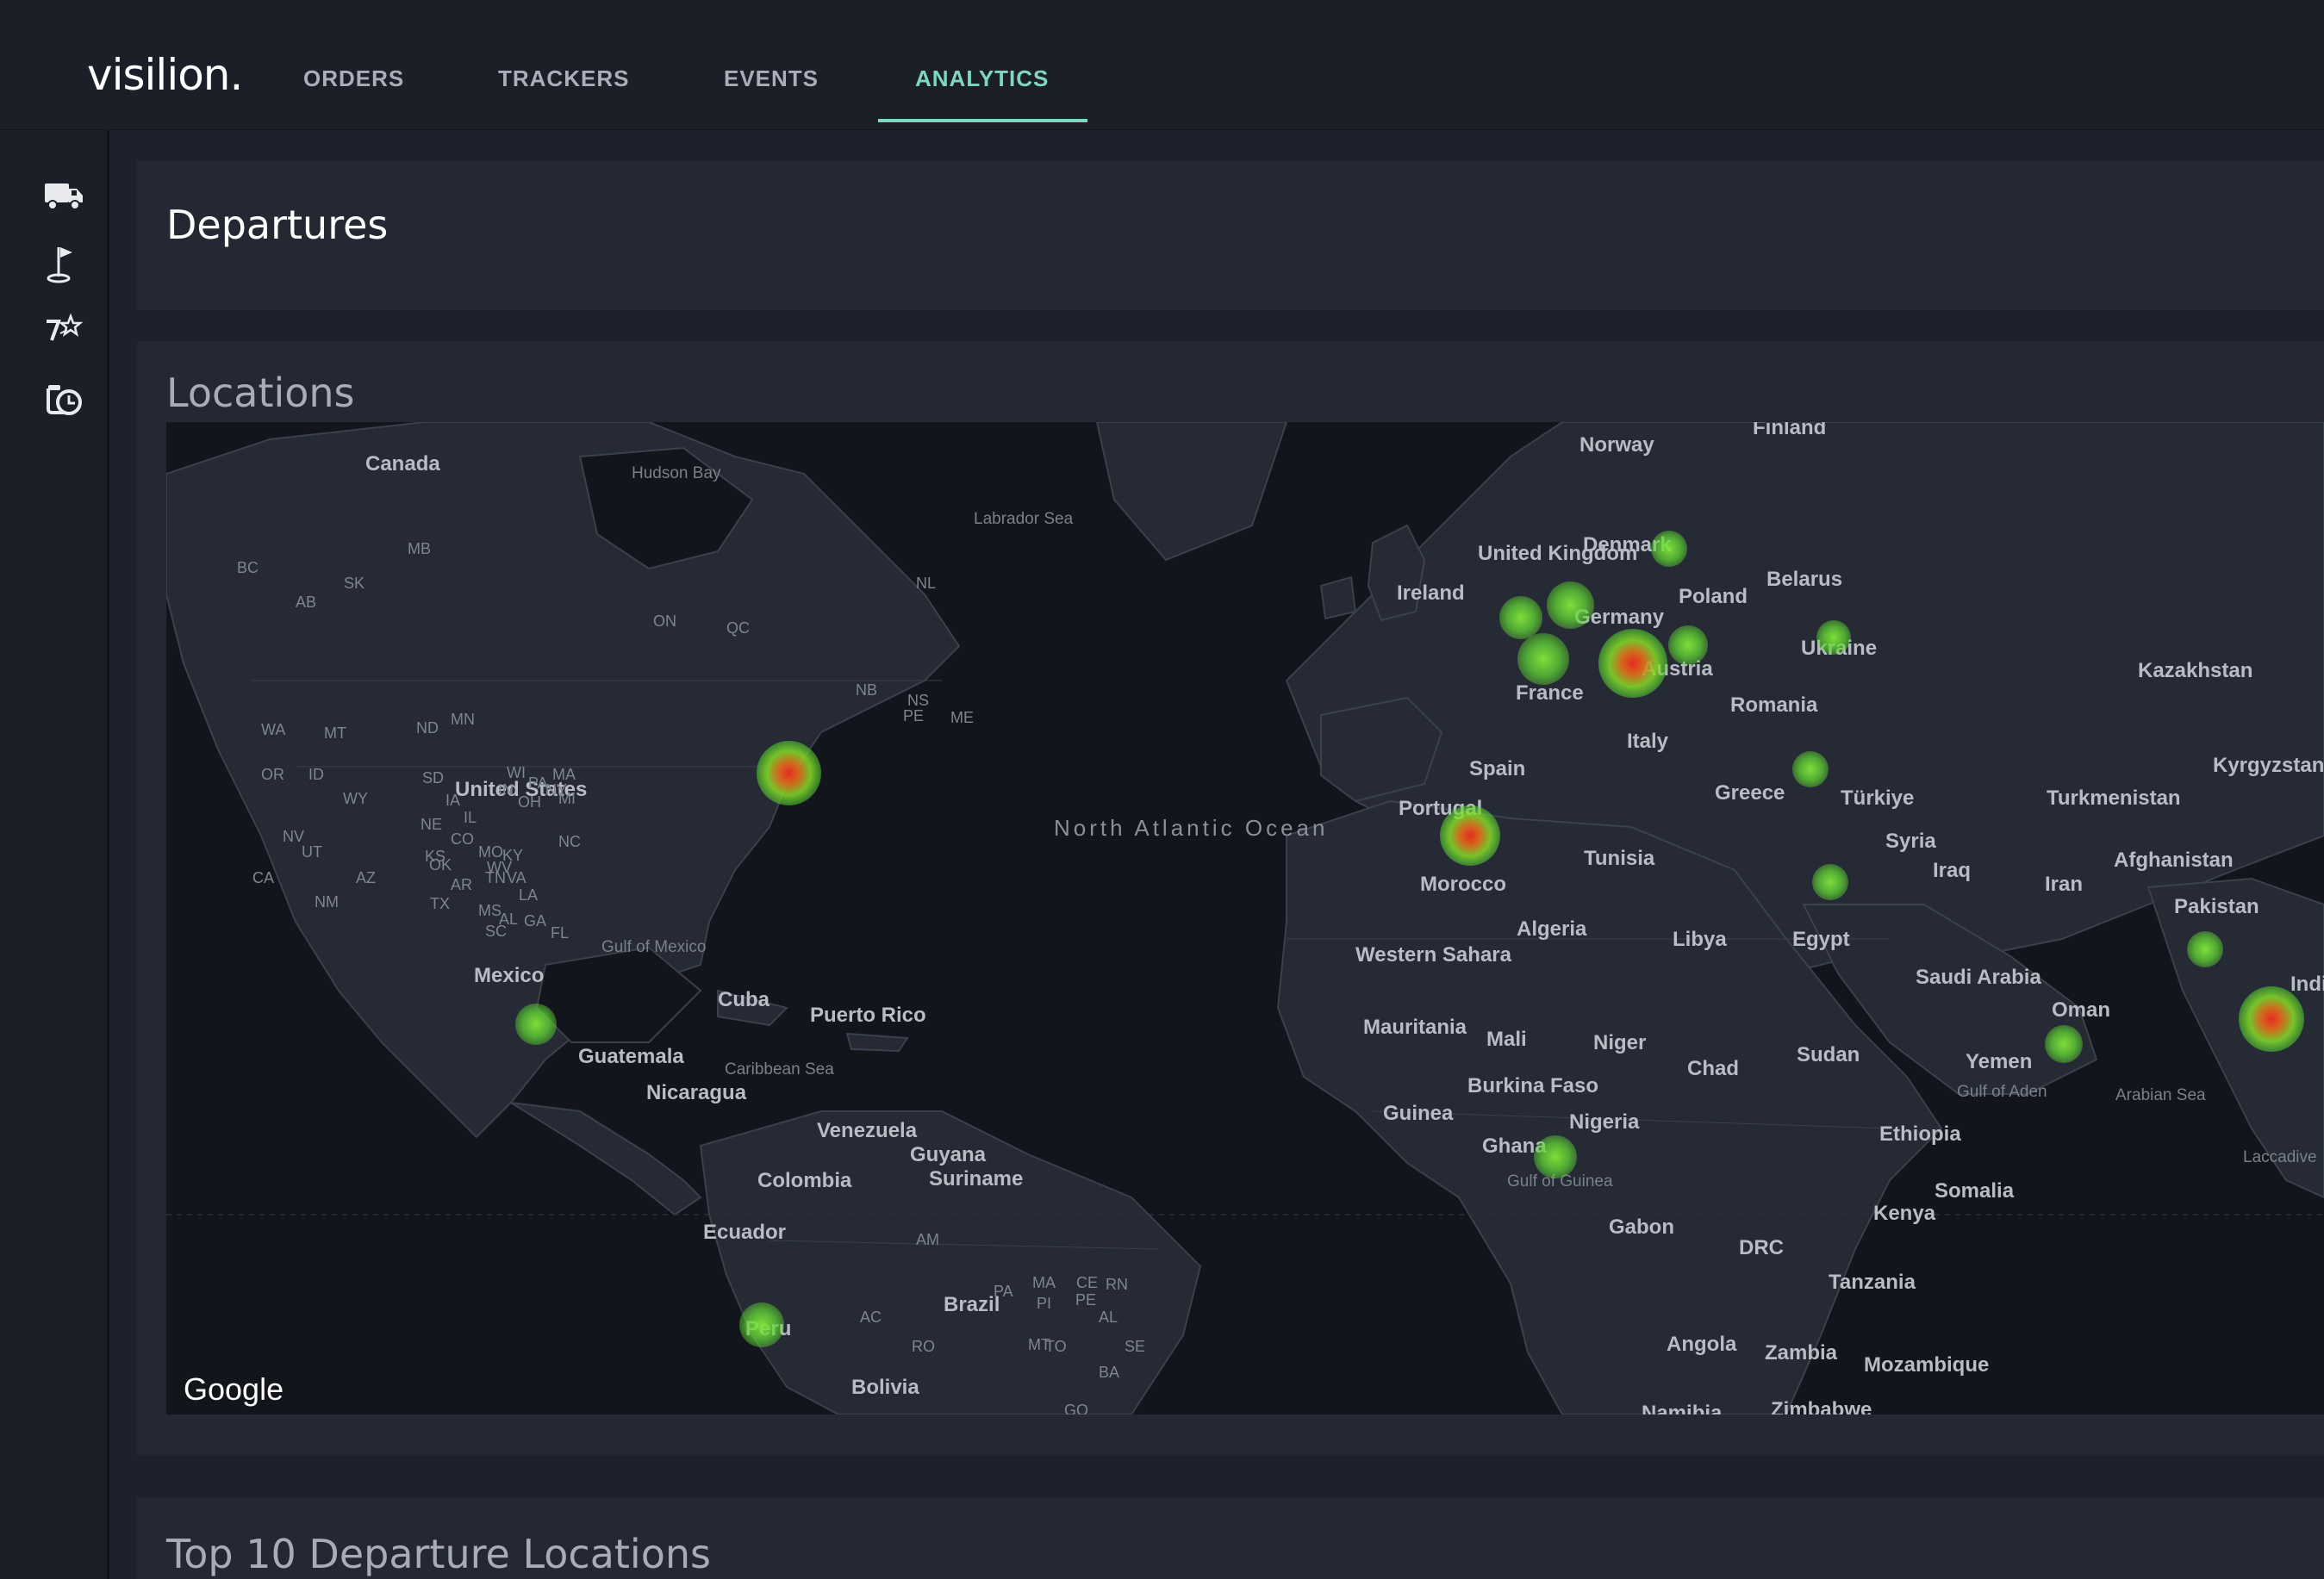 Image resolution: width=2324 pixels, height=1579 pixels. Describe the element at coordinates (516, 877) in the screenshot. I see `state-code-label: VA` at that location.